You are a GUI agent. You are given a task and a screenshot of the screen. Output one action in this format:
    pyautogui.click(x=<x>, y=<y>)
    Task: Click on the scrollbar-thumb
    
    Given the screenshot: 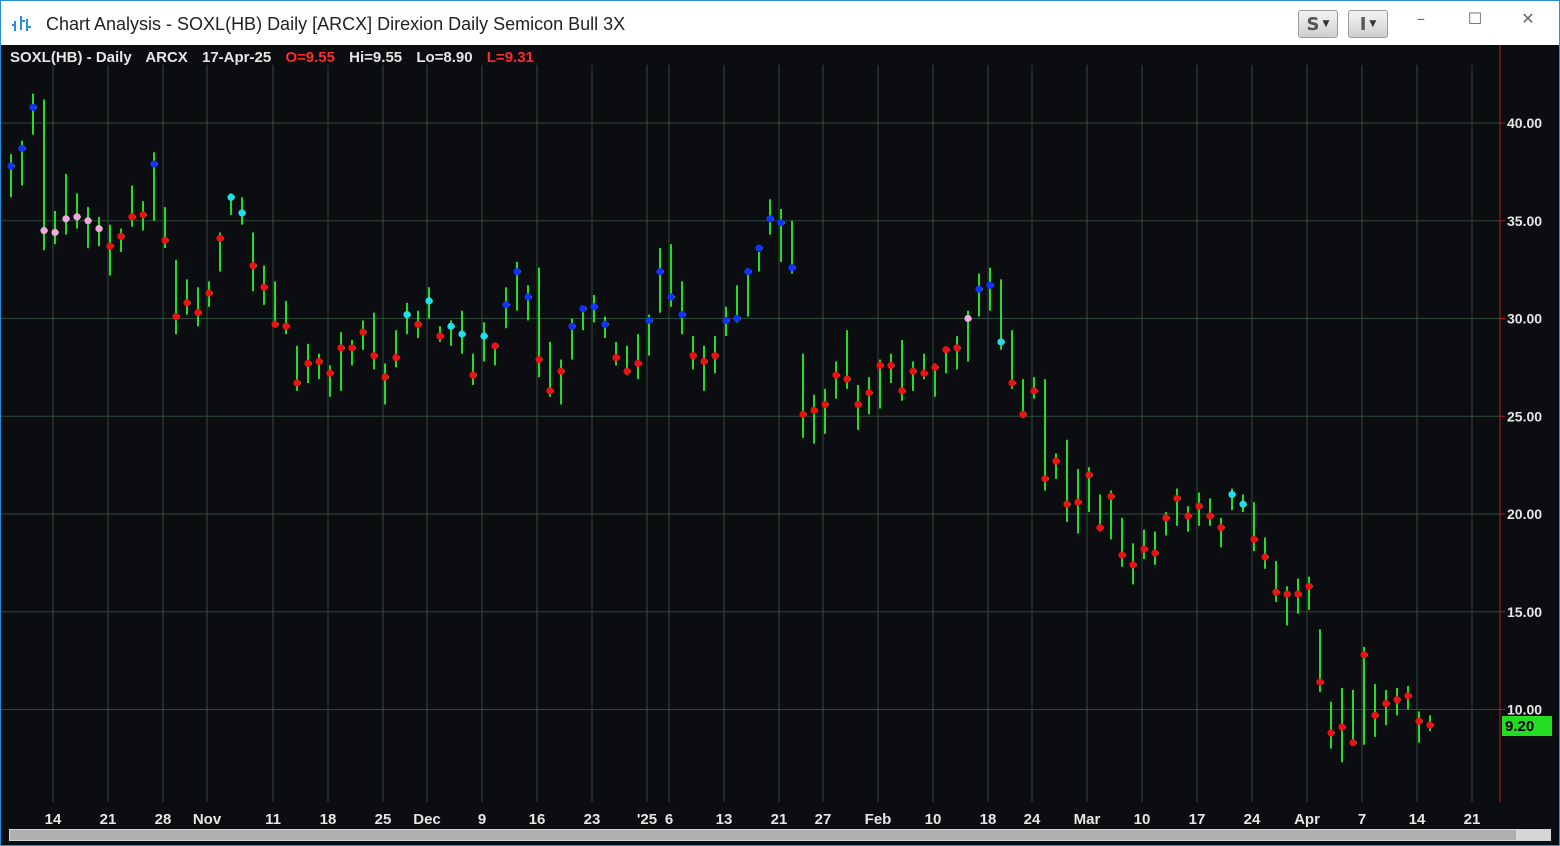 What is the action you would take?
    pyautogui.click(x=763, y=835)
    